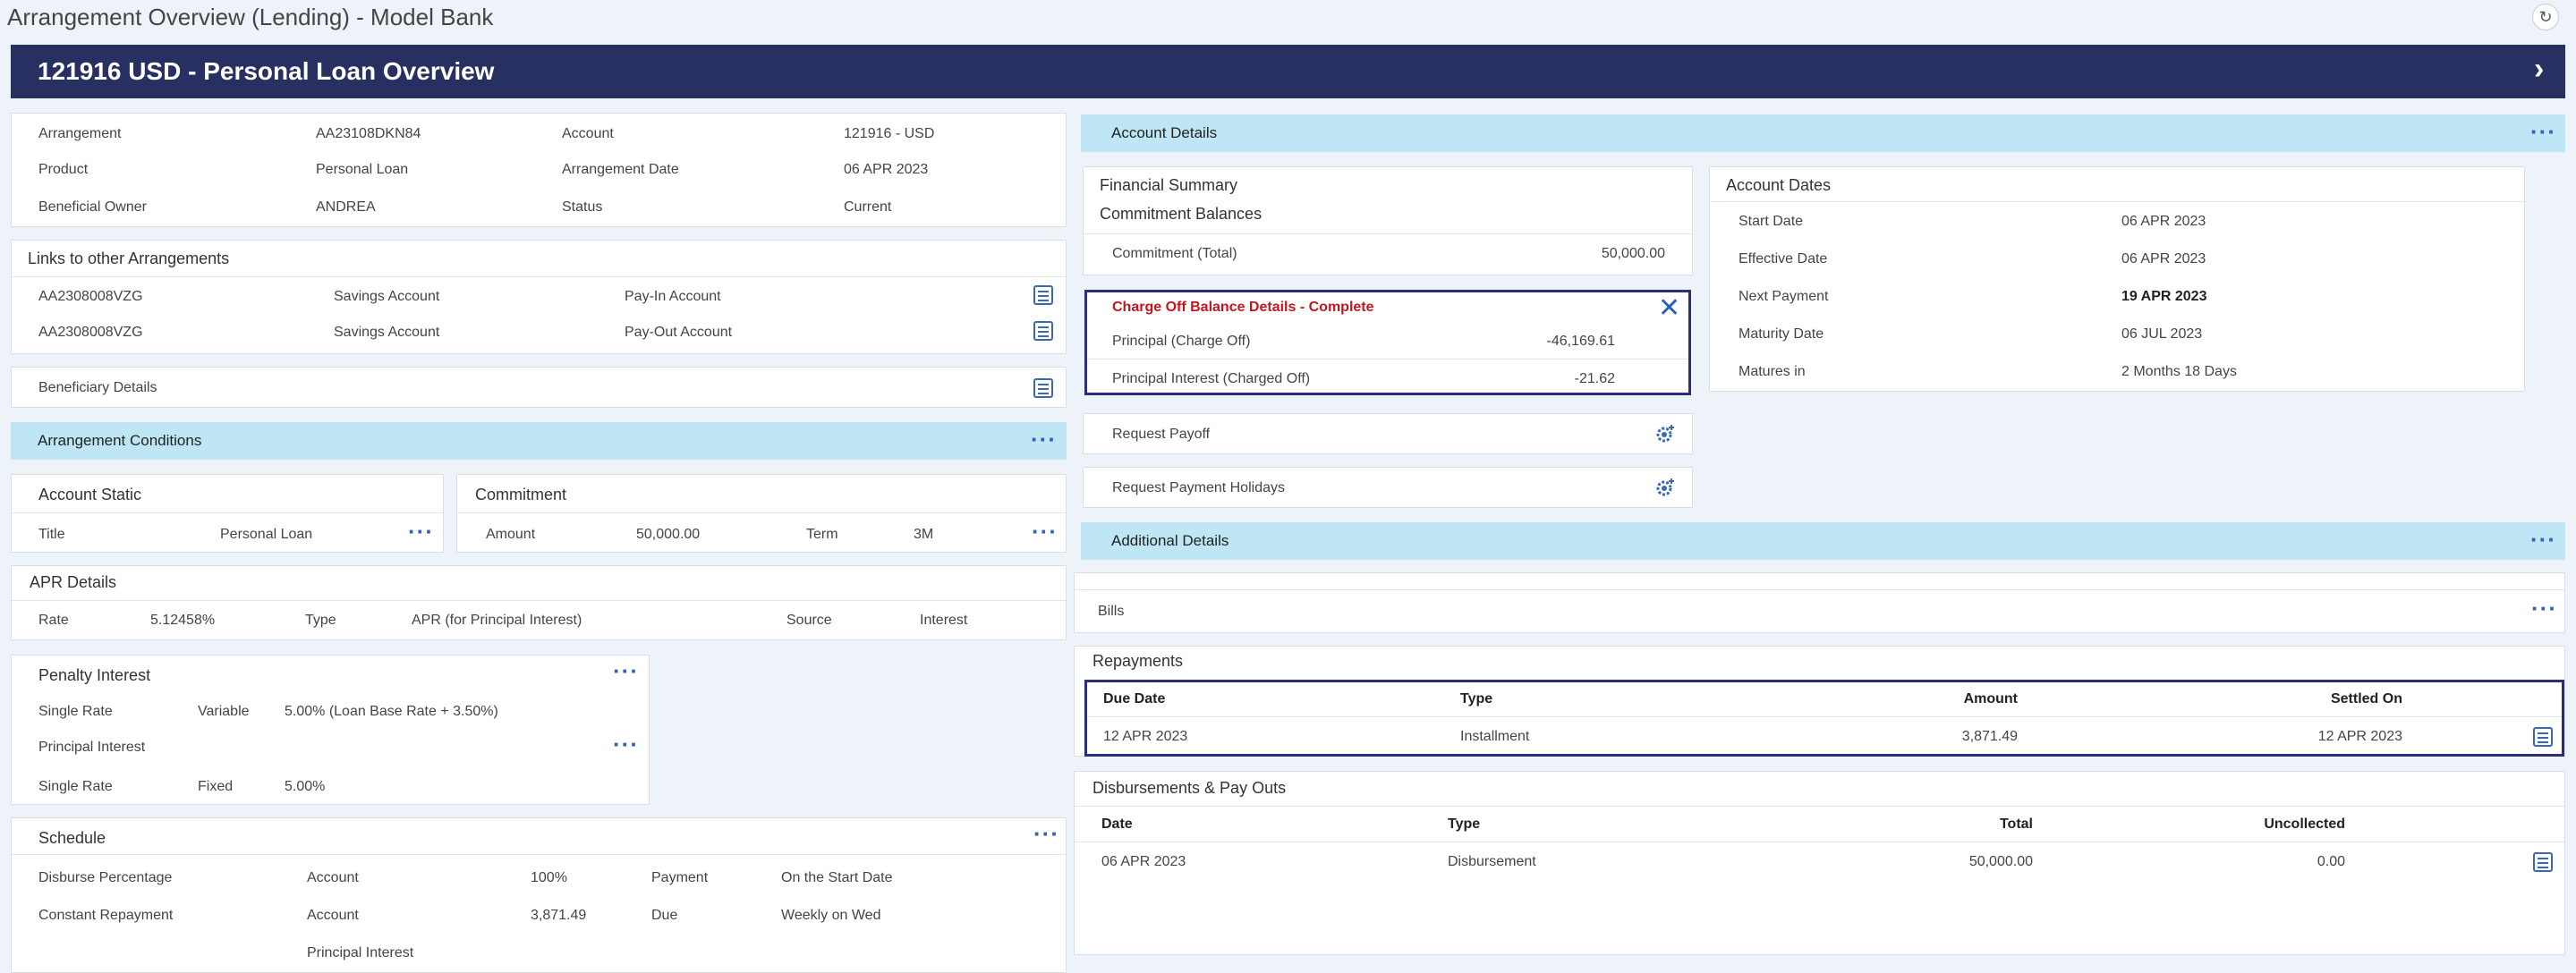 The height and width of the screenshot is (973, 2576). I want to click on owner-label: Beneficial Owner, so click(92, 207).